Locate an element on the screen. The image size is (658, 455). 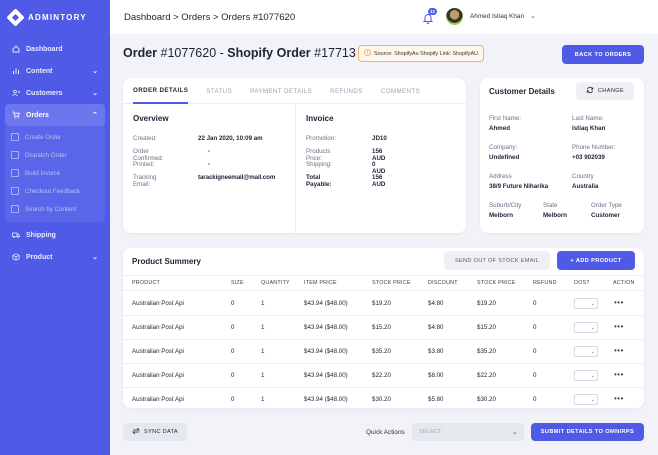
logo-icon is located at coordinates (15, 17).